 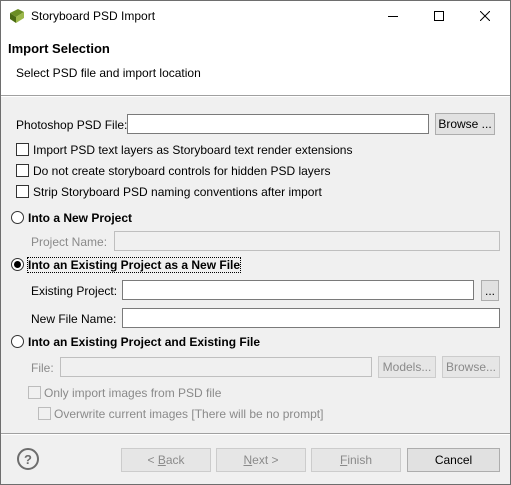 I want to click on storyboard-app-icon, so click(x=17, y=16).